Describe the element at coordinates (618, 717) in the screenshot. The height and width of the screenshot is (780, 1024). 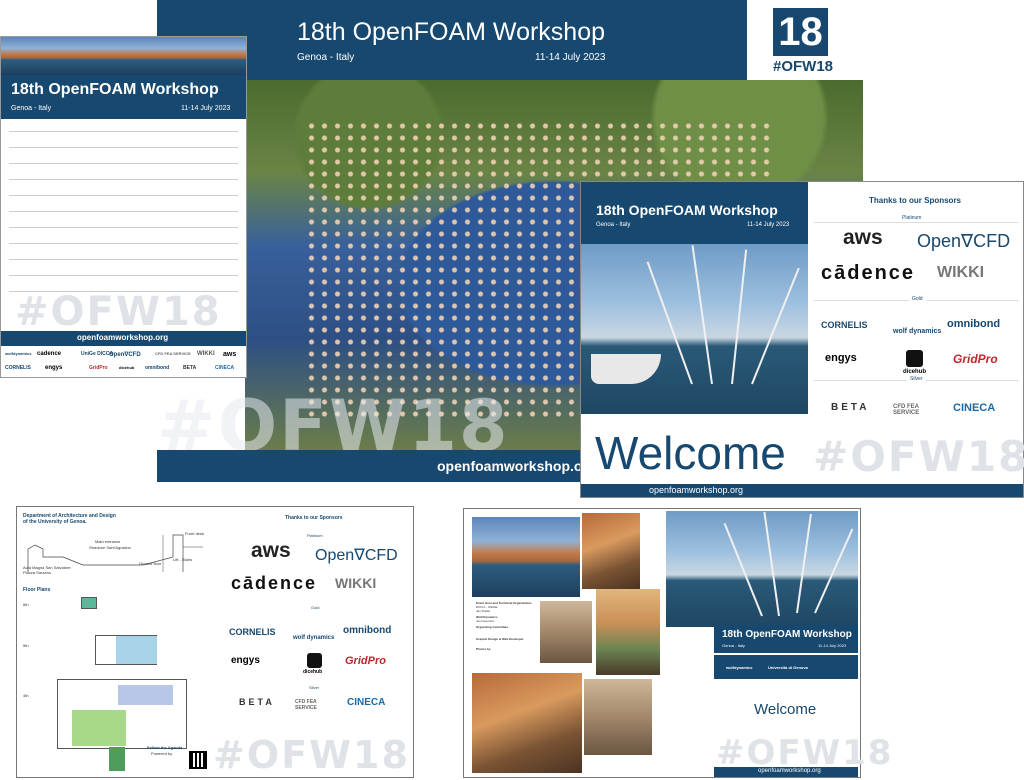
I see `booklet-photo-courtyard` at that location.